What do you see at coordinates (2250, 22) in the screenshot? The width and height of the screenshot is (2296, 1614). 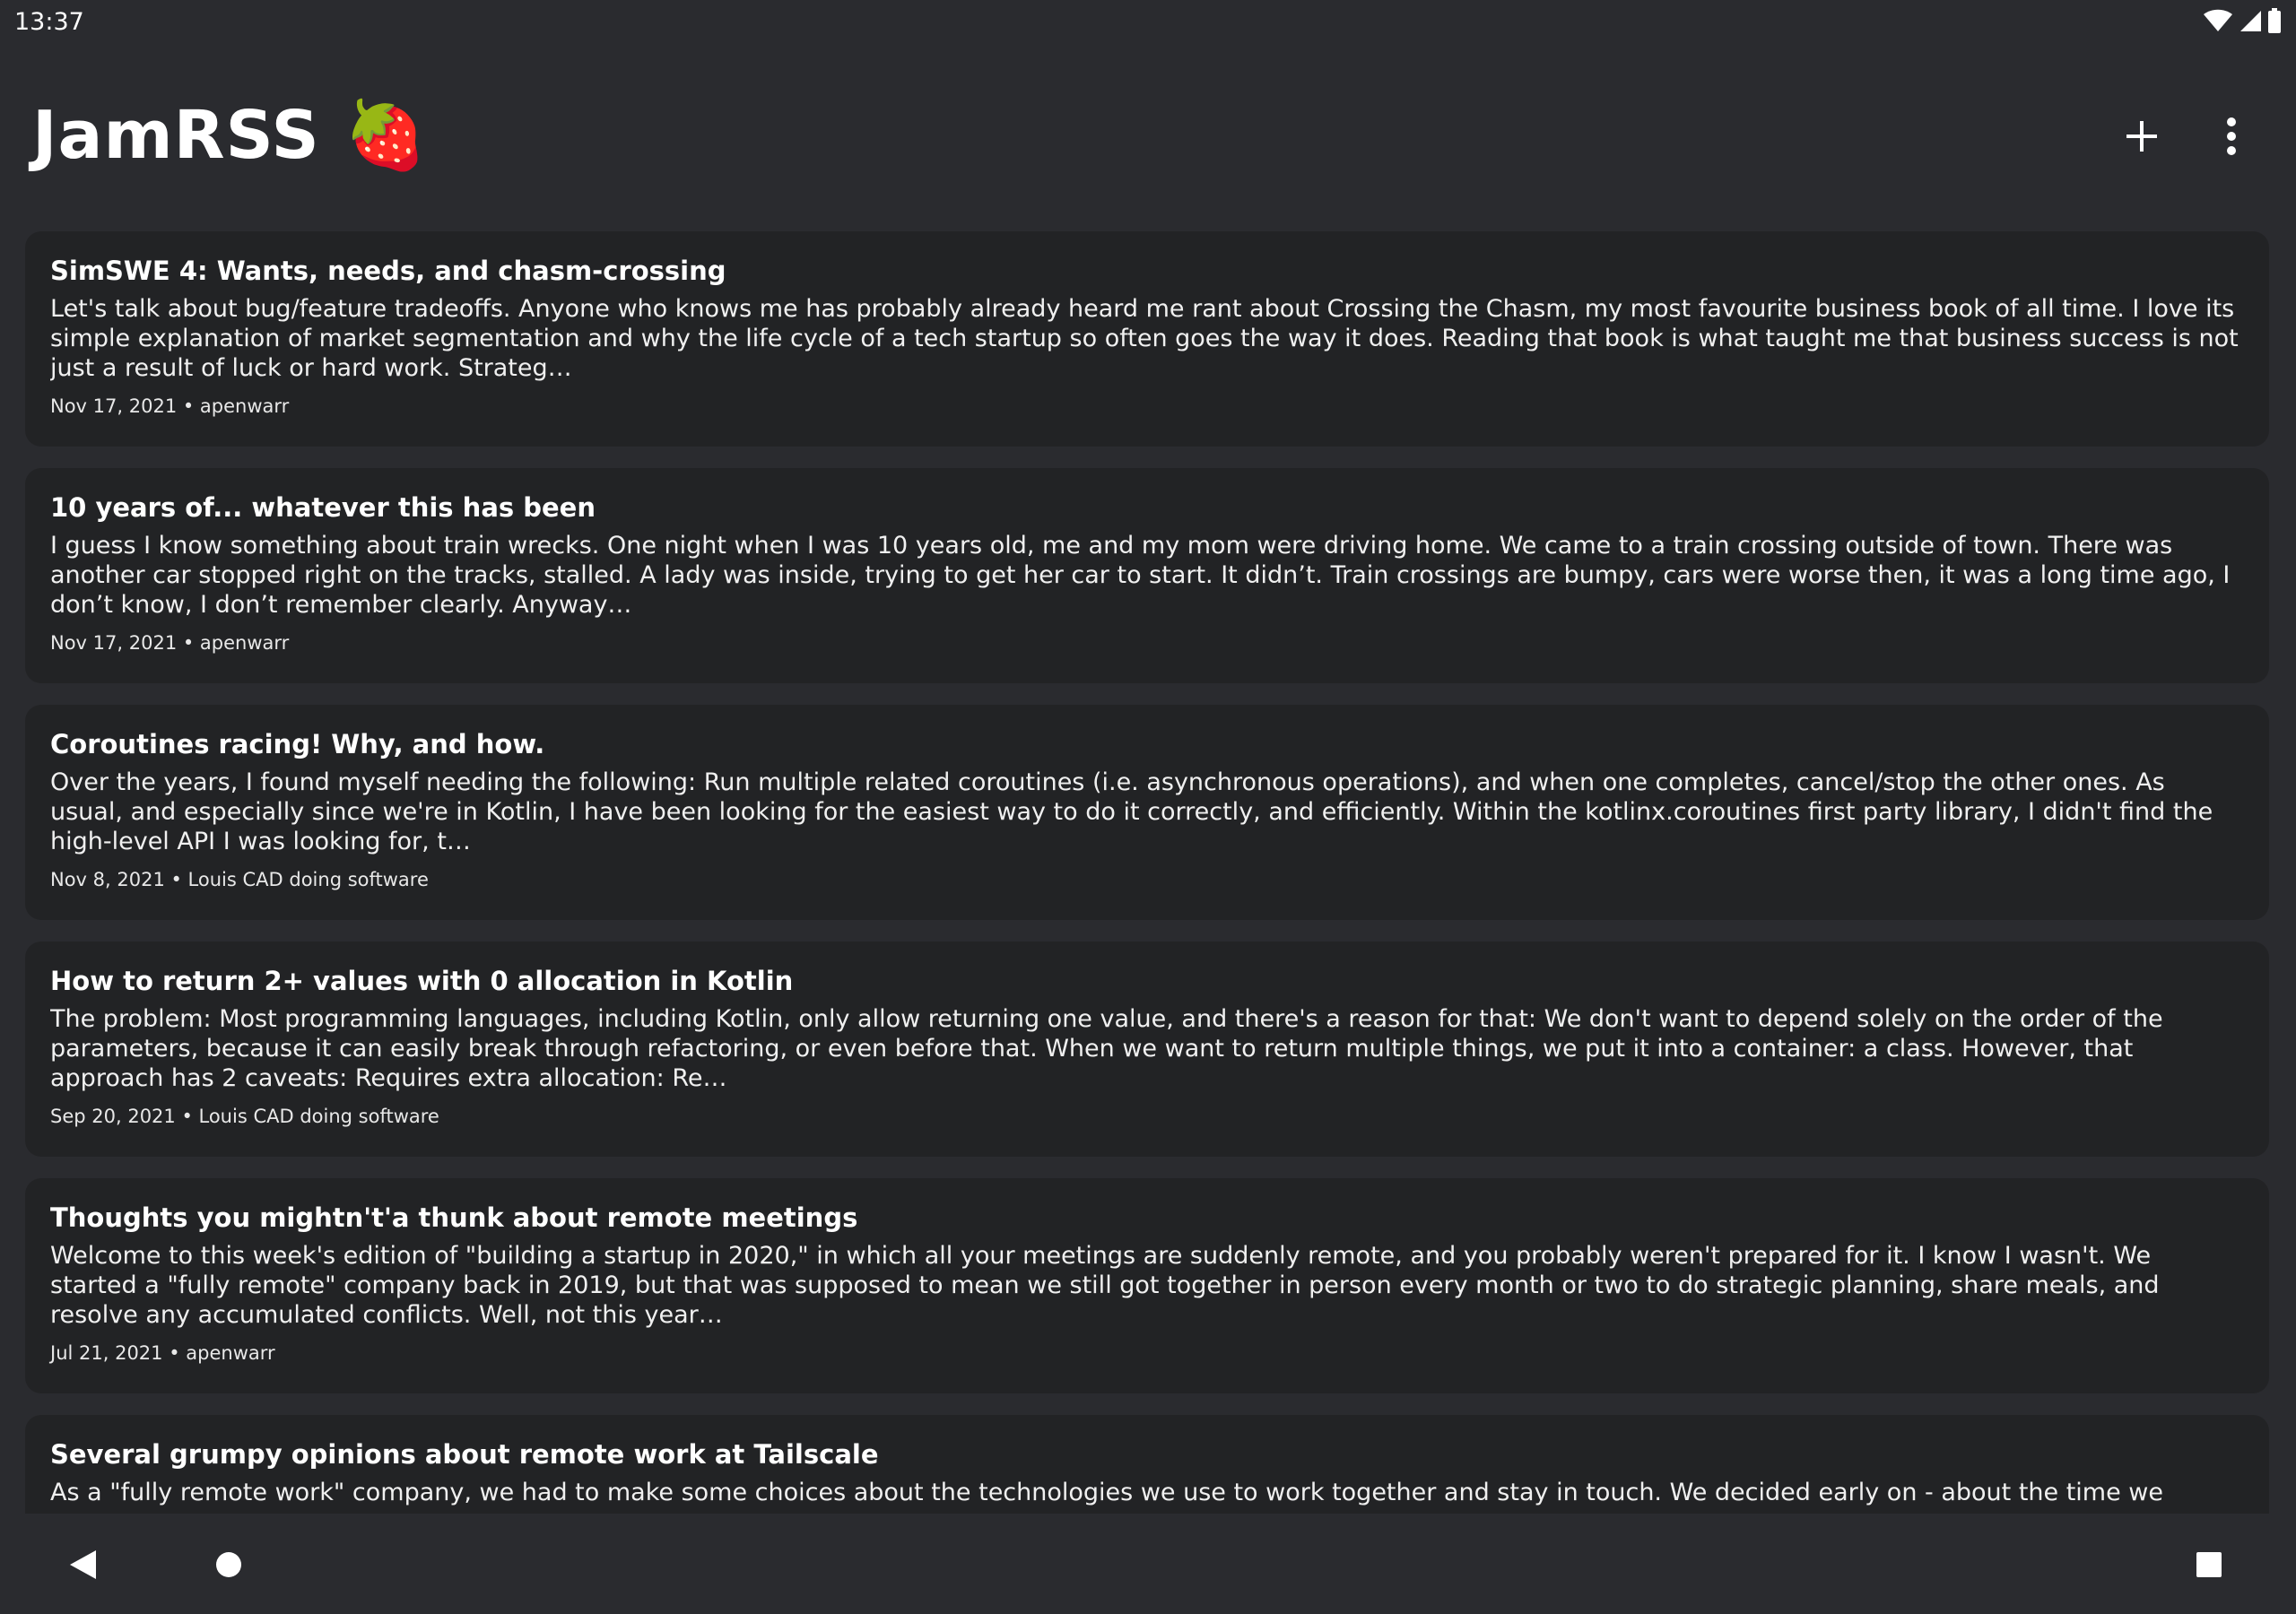 I see `signal-icon` at bounding box center [2250, 22].